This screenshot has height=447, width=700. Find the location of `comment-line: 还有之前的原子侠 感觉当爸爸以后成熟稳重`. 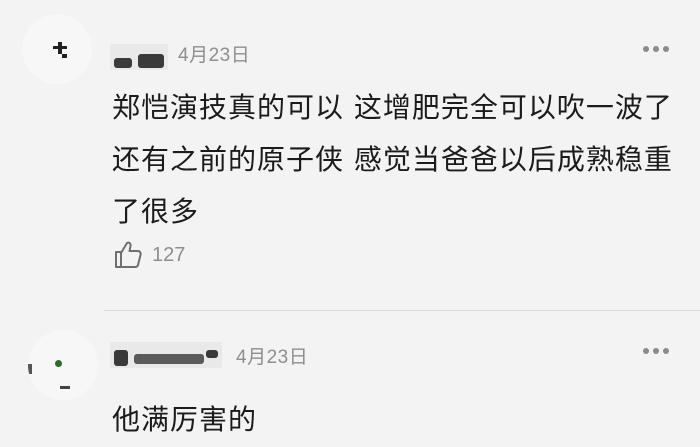

comment-line: 还有之前的原子侠 感觉当爸爸以后成熟稳重 is located at coordinates (392, 159).